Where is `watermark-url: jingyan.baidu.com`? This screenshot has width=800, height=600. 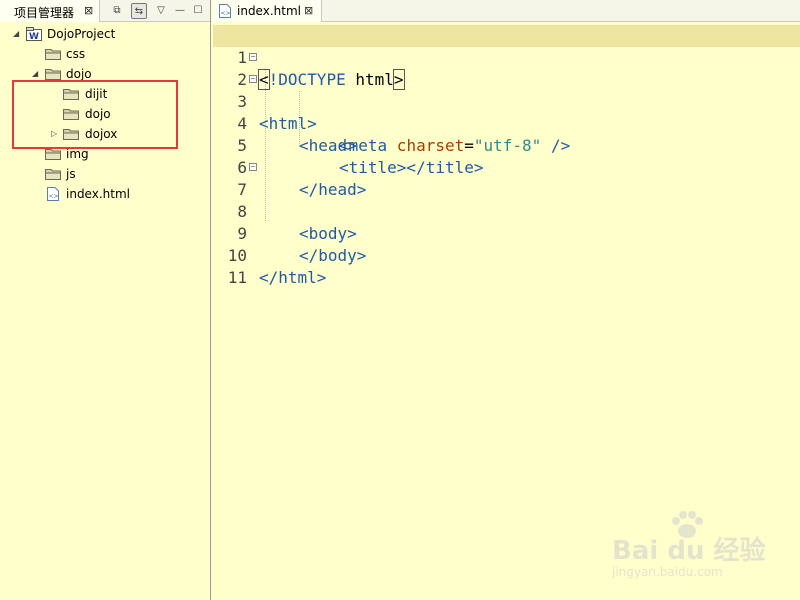
watermark-url: jingyan.baidu.com is located at coordinates (667, 572).